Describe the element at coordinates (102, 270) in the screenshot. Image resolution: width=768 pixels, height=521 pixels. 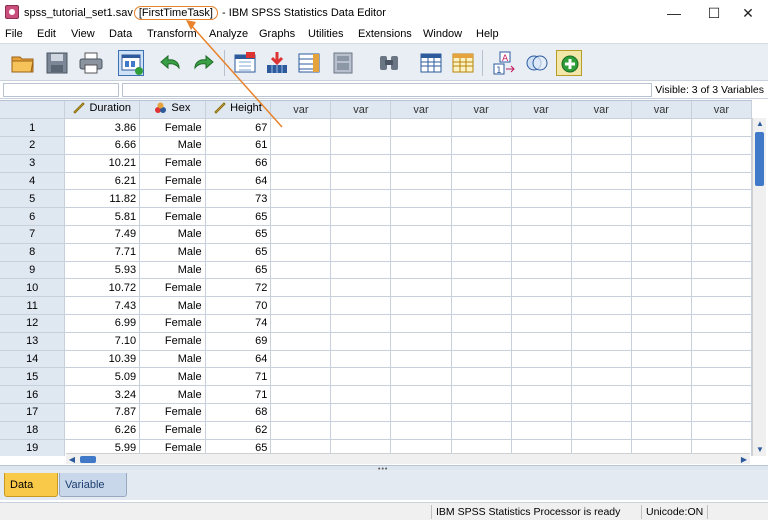
I see `cell-duration: 5.93` at that location.